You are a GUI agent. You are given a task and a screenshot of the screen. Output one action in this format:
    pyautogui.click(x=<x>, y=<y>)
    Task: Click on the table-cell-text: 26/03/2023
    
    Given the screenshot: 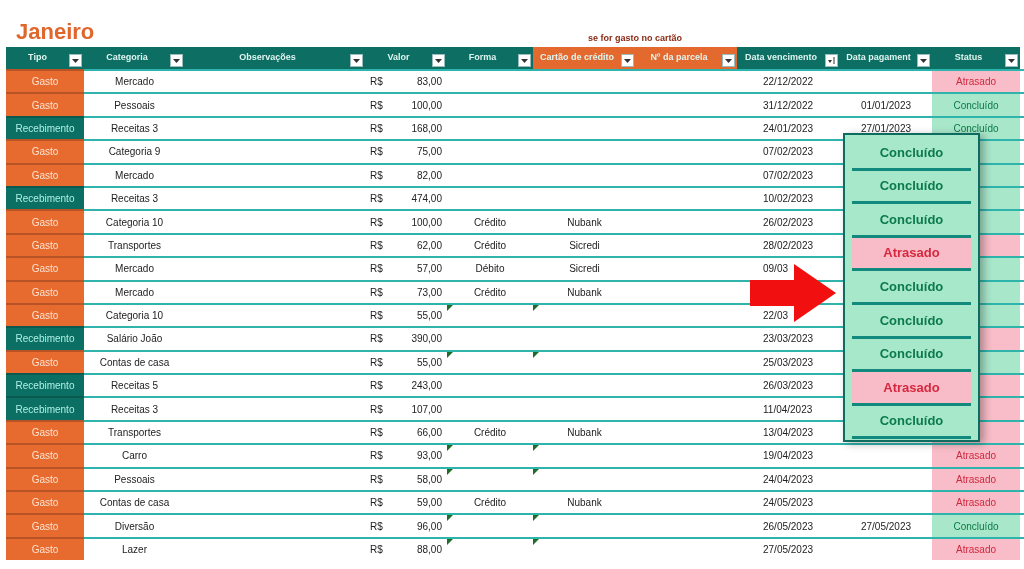 What is the action you would take?
    pyautogui.click(x=788, y=386)
    